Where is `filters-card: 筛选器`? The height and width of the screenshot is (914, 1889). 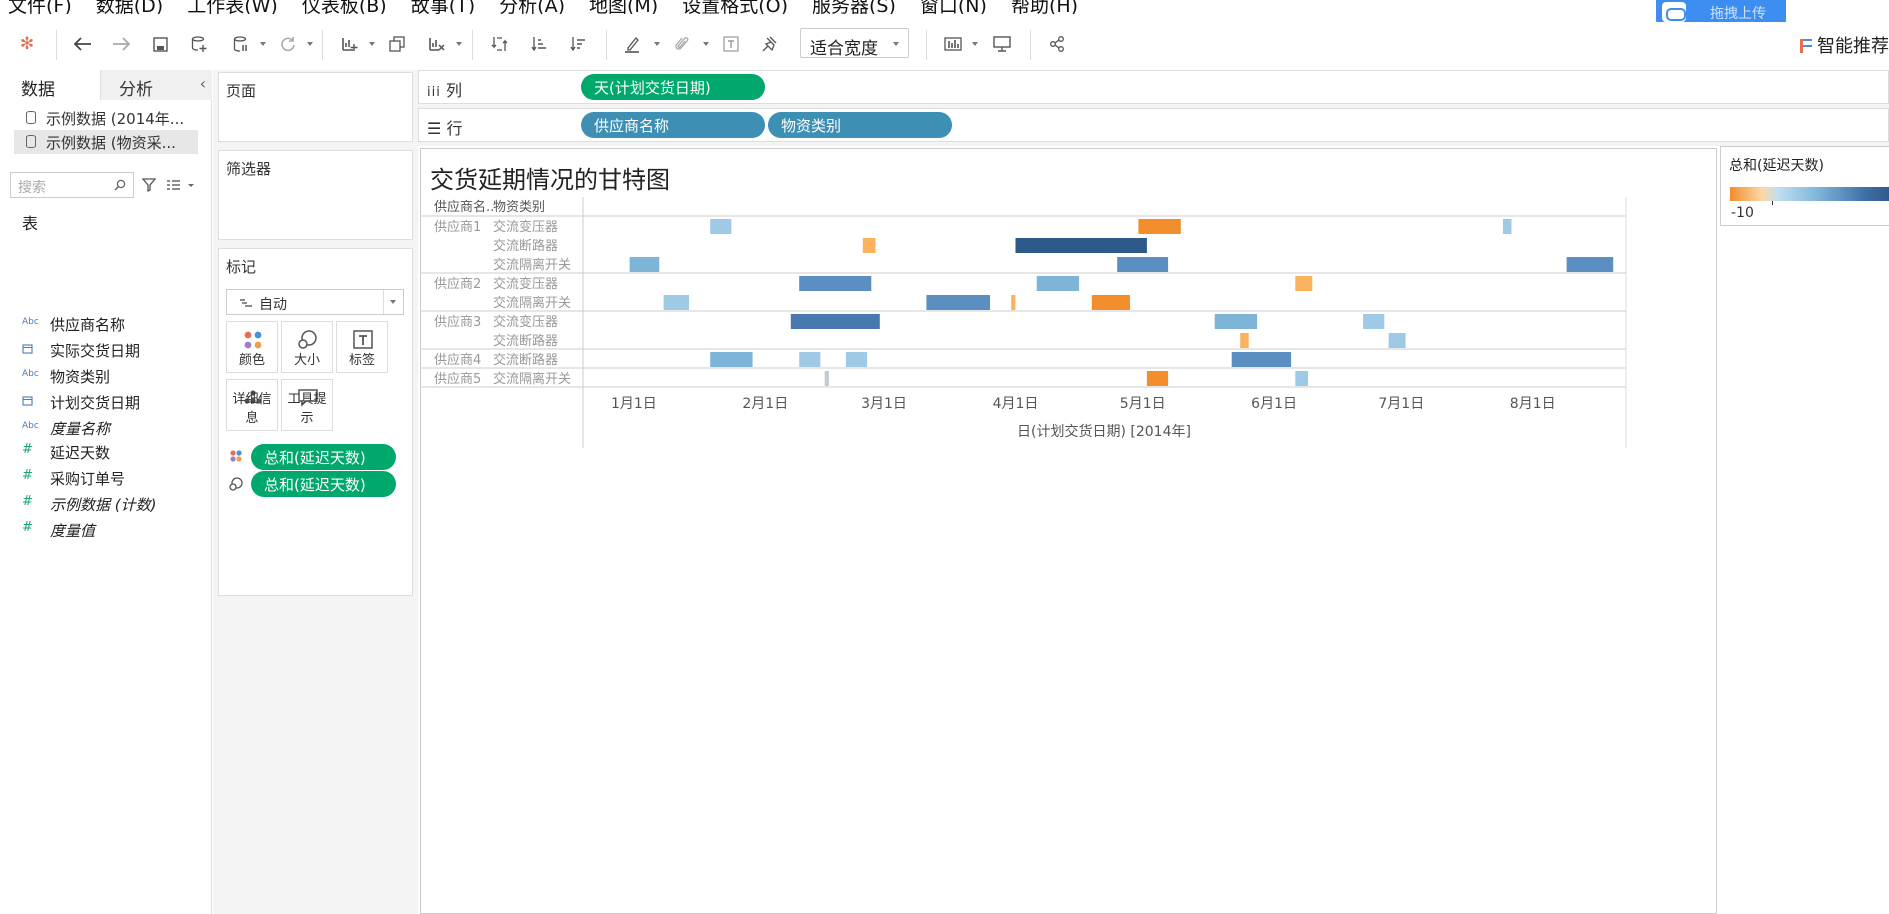 filters-card: 筛选器 is located at coordinates (315, 195).